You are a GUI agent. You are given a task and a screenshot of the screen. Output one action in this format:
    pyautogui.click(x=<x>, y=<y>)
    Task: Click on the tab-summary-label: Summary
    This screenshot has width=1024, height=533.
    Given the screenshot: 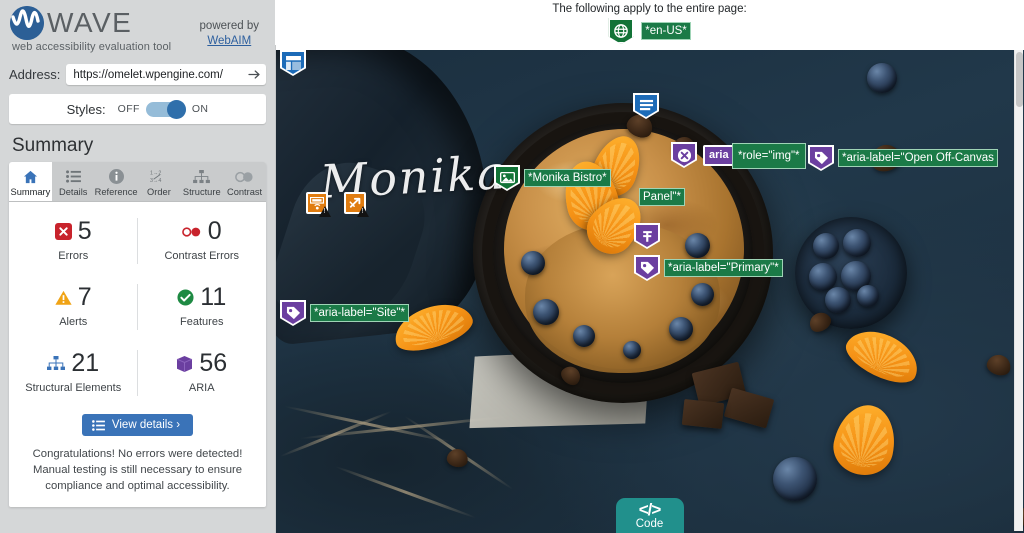 What is the action you would take?
    pyautogui.click(x=30, y=192)
    